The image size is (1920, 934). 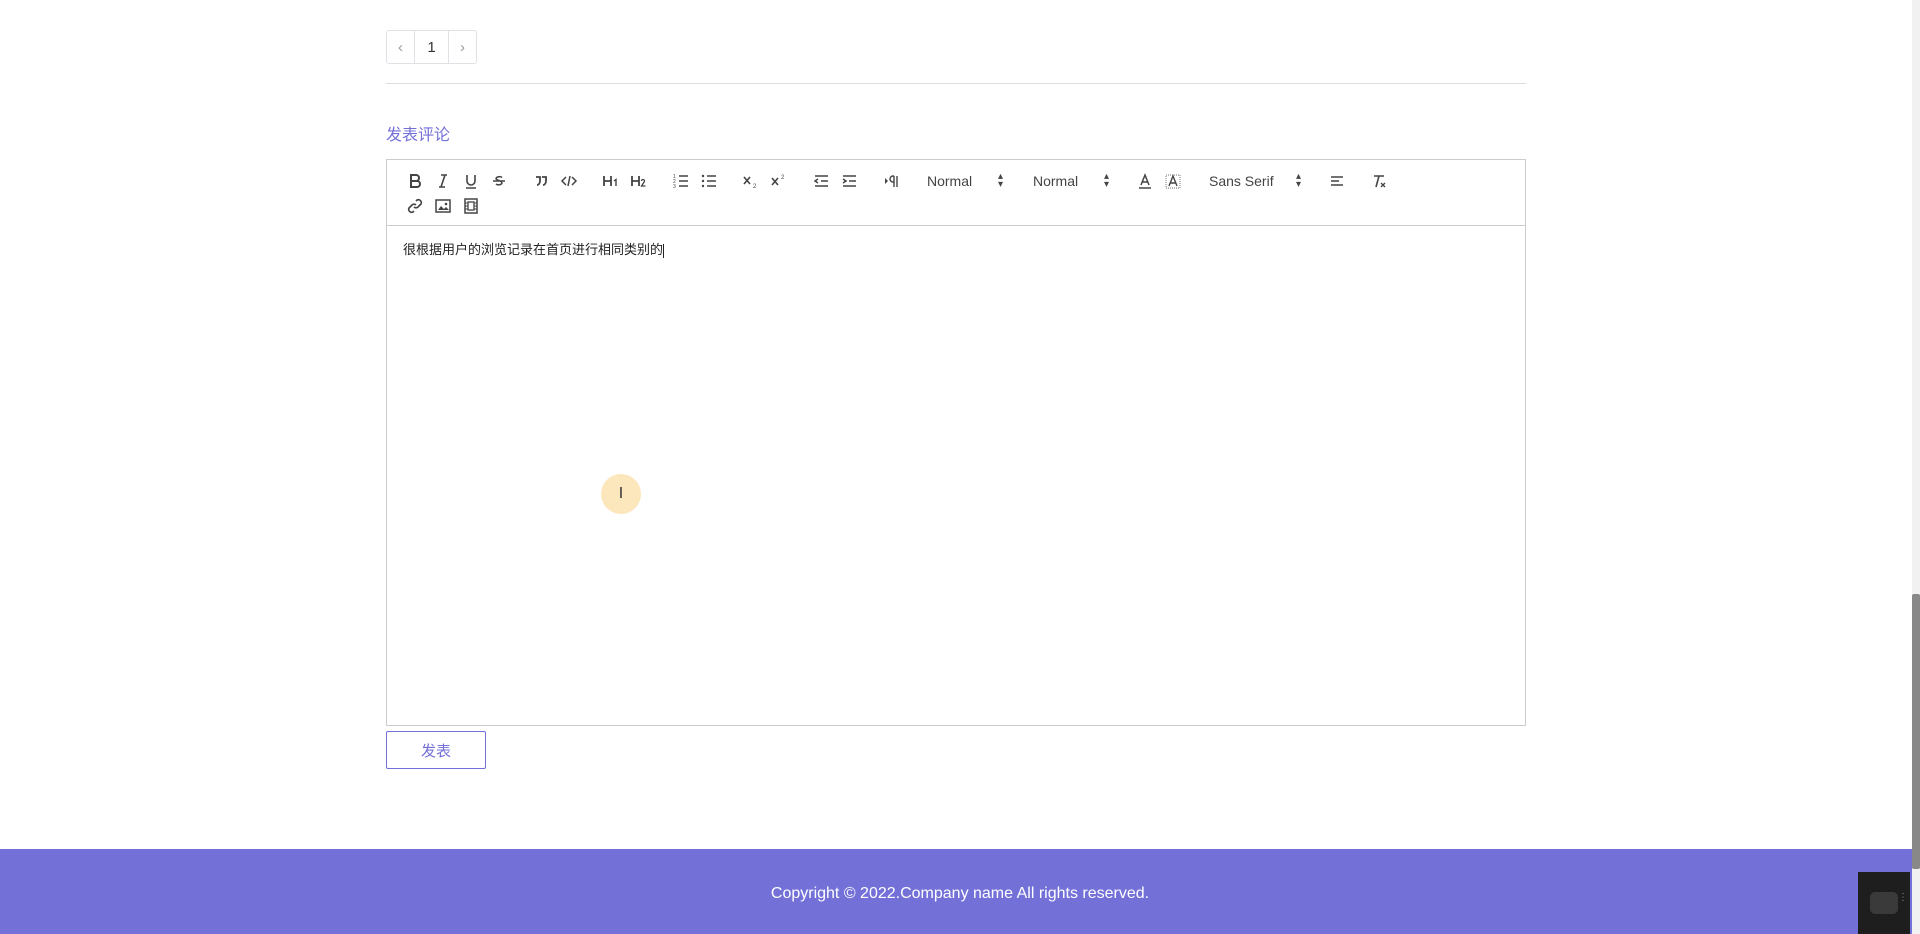 What do you see at coordinates (1056, 181) in the screenshot?
I see `size-picker-label: Normal` at bounding box center [1056, 181].